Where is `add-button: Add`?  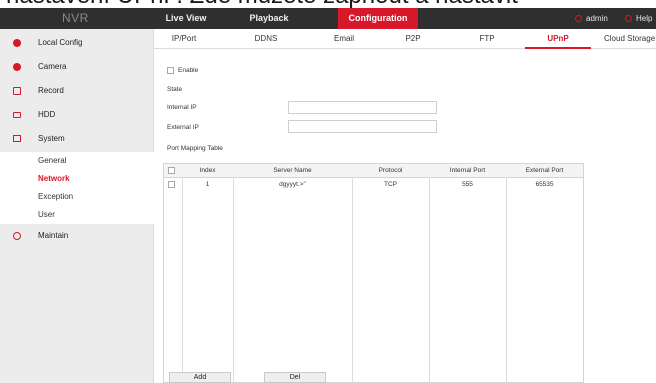
add-button: Add is located at coordinates (200, 377).